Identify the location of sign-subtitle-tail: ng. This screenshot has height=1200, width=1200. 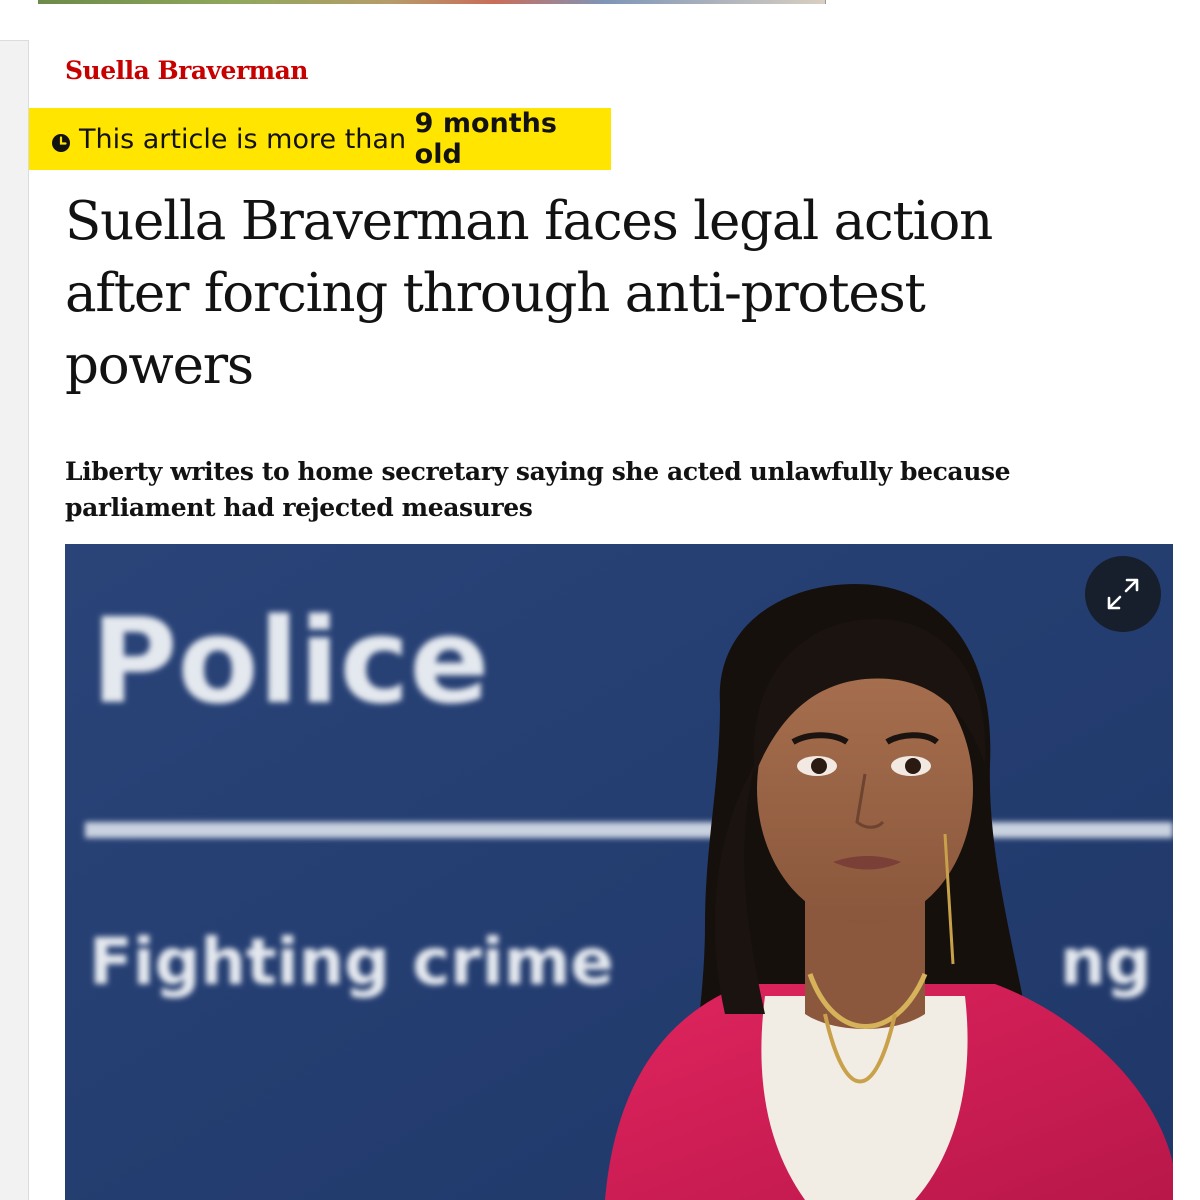
(1105, 963).